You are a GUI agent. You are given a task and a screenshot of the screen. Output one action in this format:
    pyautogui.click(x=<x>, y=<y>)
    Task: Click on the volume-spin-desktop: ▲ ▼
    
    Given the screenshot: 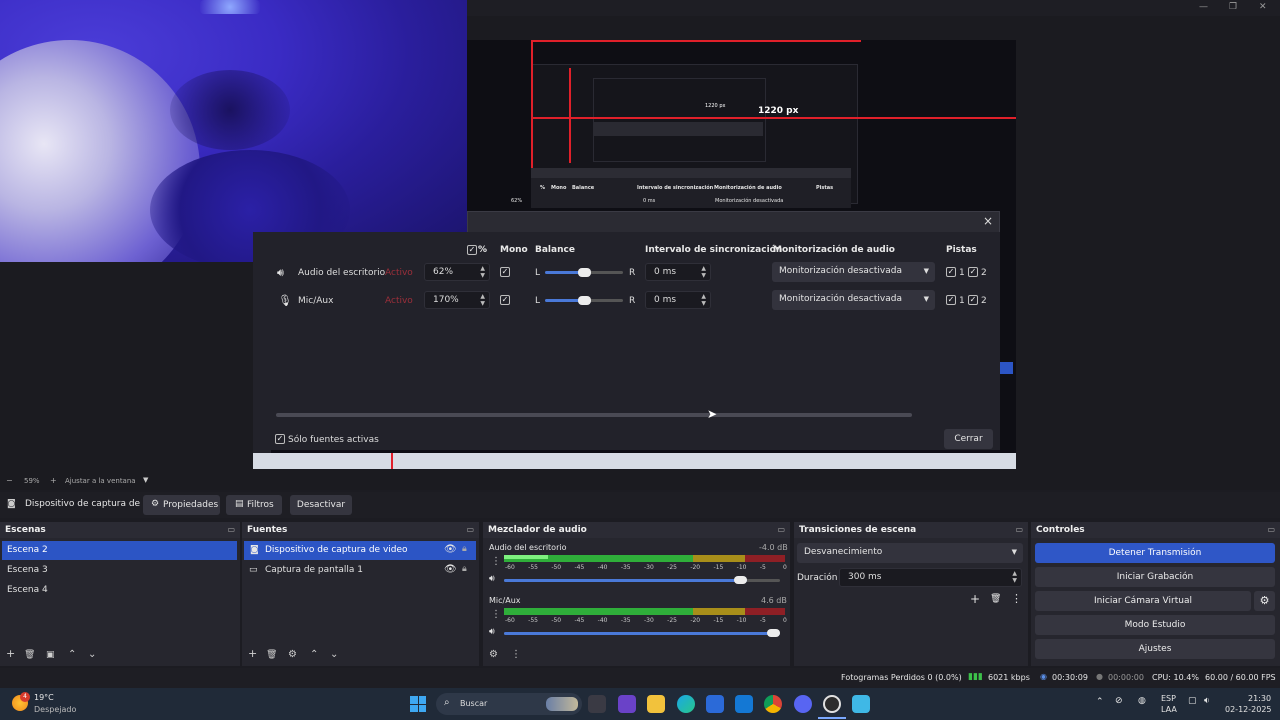 What is the action you would take?
    pyautogui.click(x=482, y=272)
    